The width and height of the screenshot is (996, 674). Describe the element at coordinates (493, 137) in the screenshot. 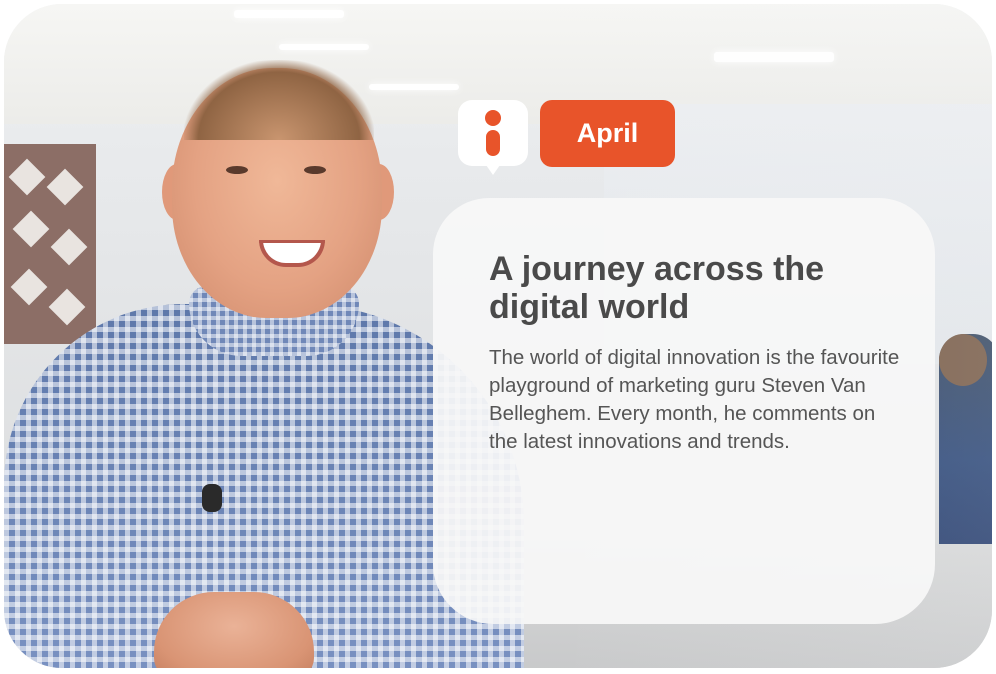

I see `info-icon` at that location.